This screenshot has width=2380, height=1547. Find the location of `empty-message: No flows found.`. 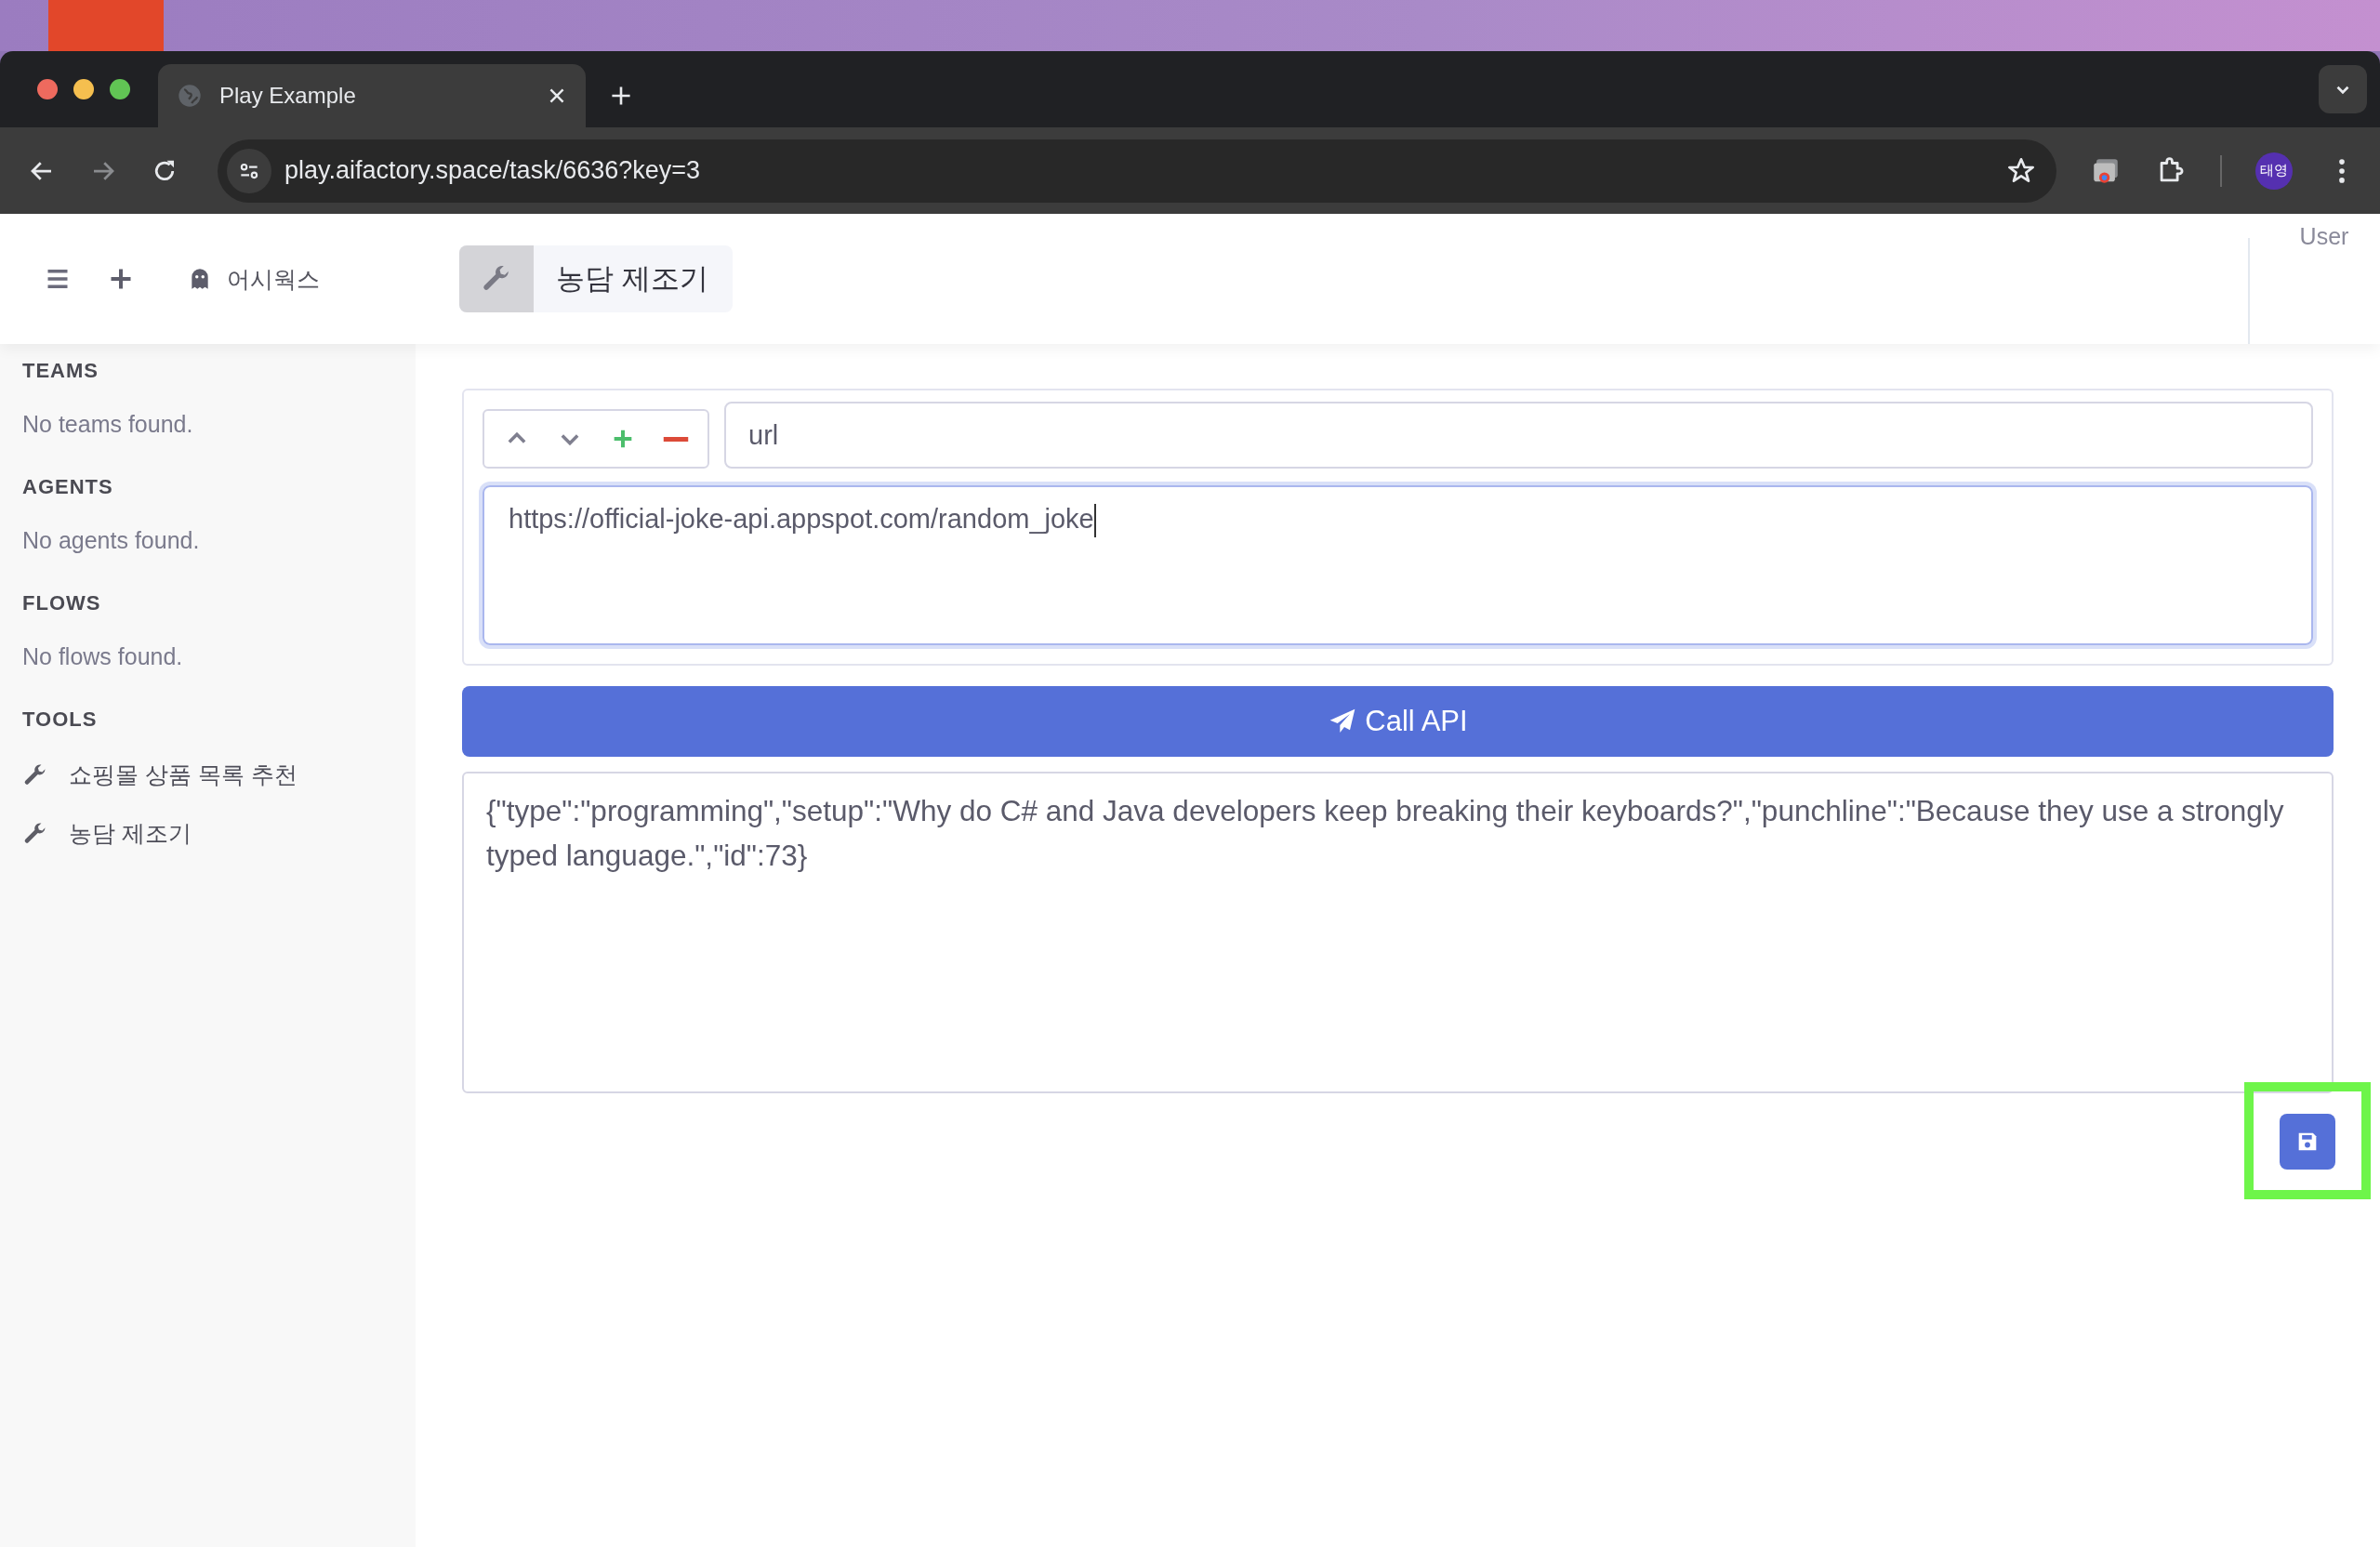

empty-message: No flows found. is located at coordinates (103, 656).